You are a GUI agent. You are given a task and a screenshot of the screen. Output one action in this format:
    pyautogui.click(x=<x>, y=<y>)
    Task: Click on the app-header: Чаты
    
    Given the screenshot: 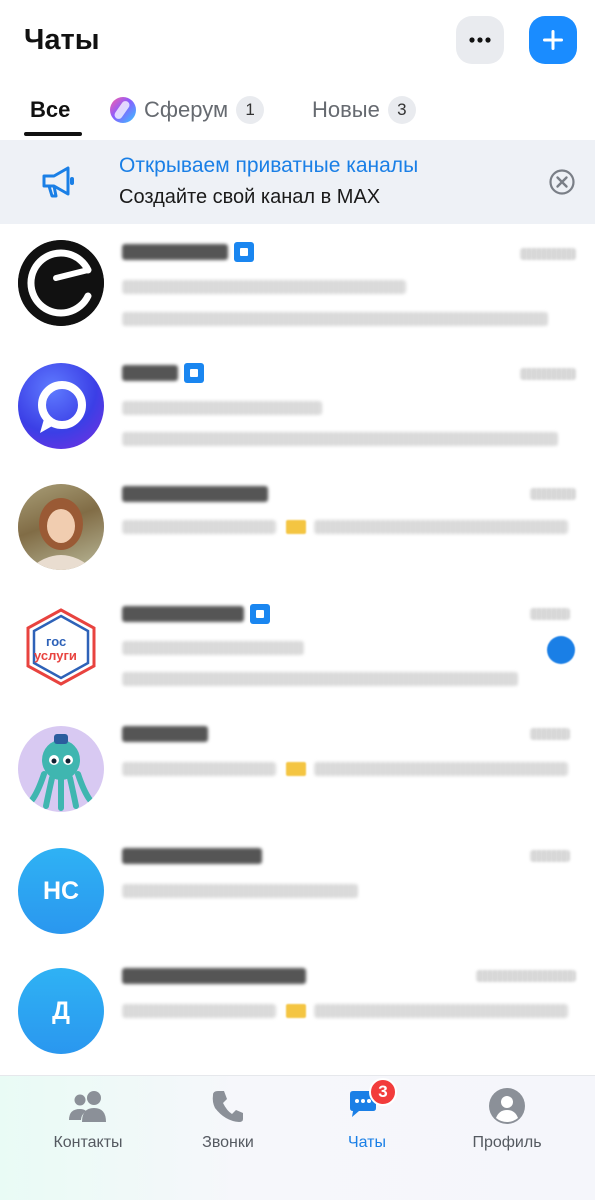 What is the action you would take?
    pyautogui.click(x=297, y=42)
    